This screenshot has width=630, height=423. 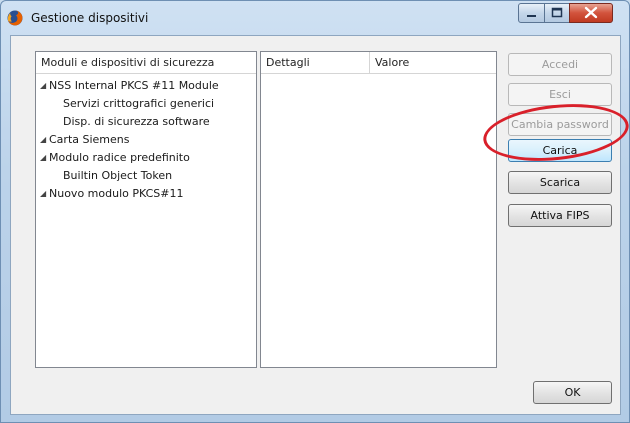 I want to click on button-label: Scarica, so click(x=560, y=182).